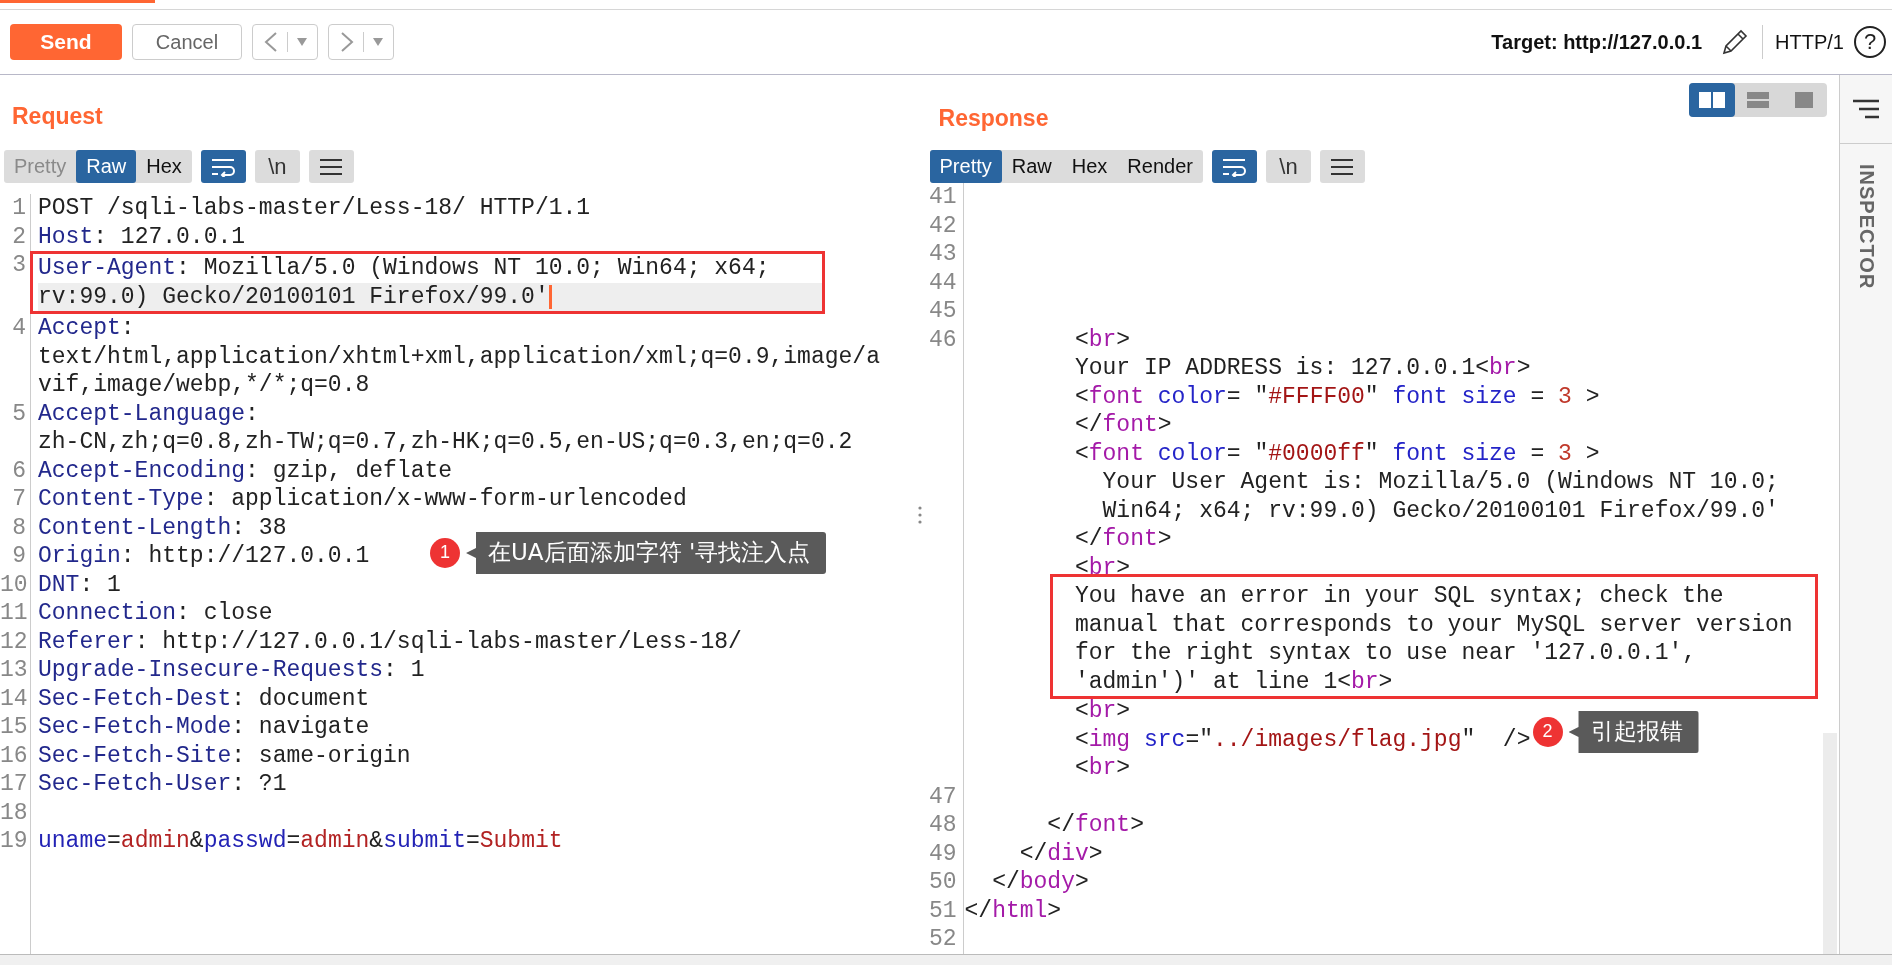 Image resolution: width=1892 pixels, height=965 pixels. Describe the element at coordinates (1633, 732) in the screenshot. I see `callout-label: 引起报错` at that location.